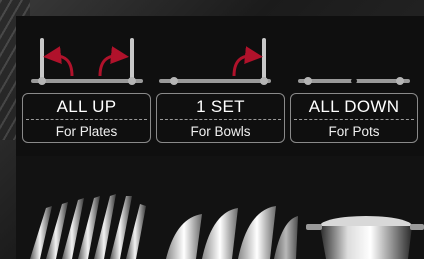 The image size is (424, 259). Describe the element at coordinates (86, 106) in the screenshot. I see `option-title: ALL UP` at that location.